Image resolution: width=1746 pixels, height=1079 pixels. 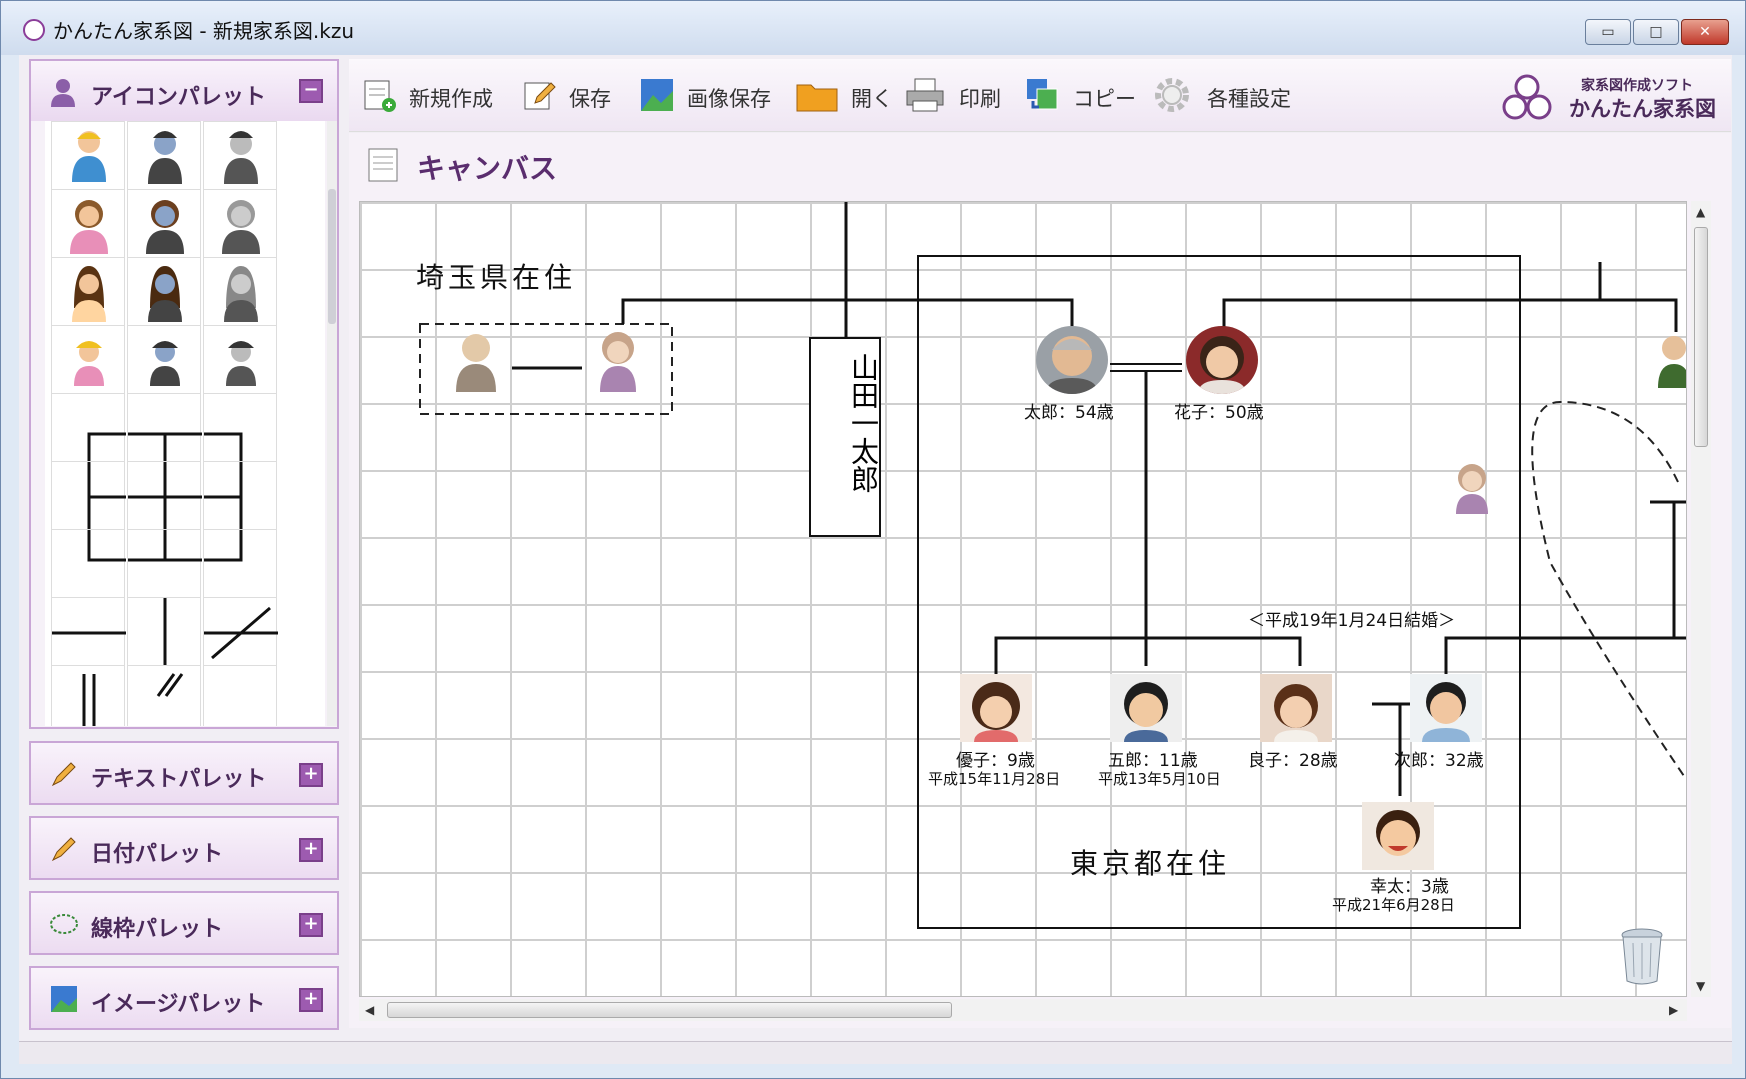 What do you see at coordinates (88, 428) in the screenshot?
I see `line-corner-top-left` at bounding box center [88, 428].